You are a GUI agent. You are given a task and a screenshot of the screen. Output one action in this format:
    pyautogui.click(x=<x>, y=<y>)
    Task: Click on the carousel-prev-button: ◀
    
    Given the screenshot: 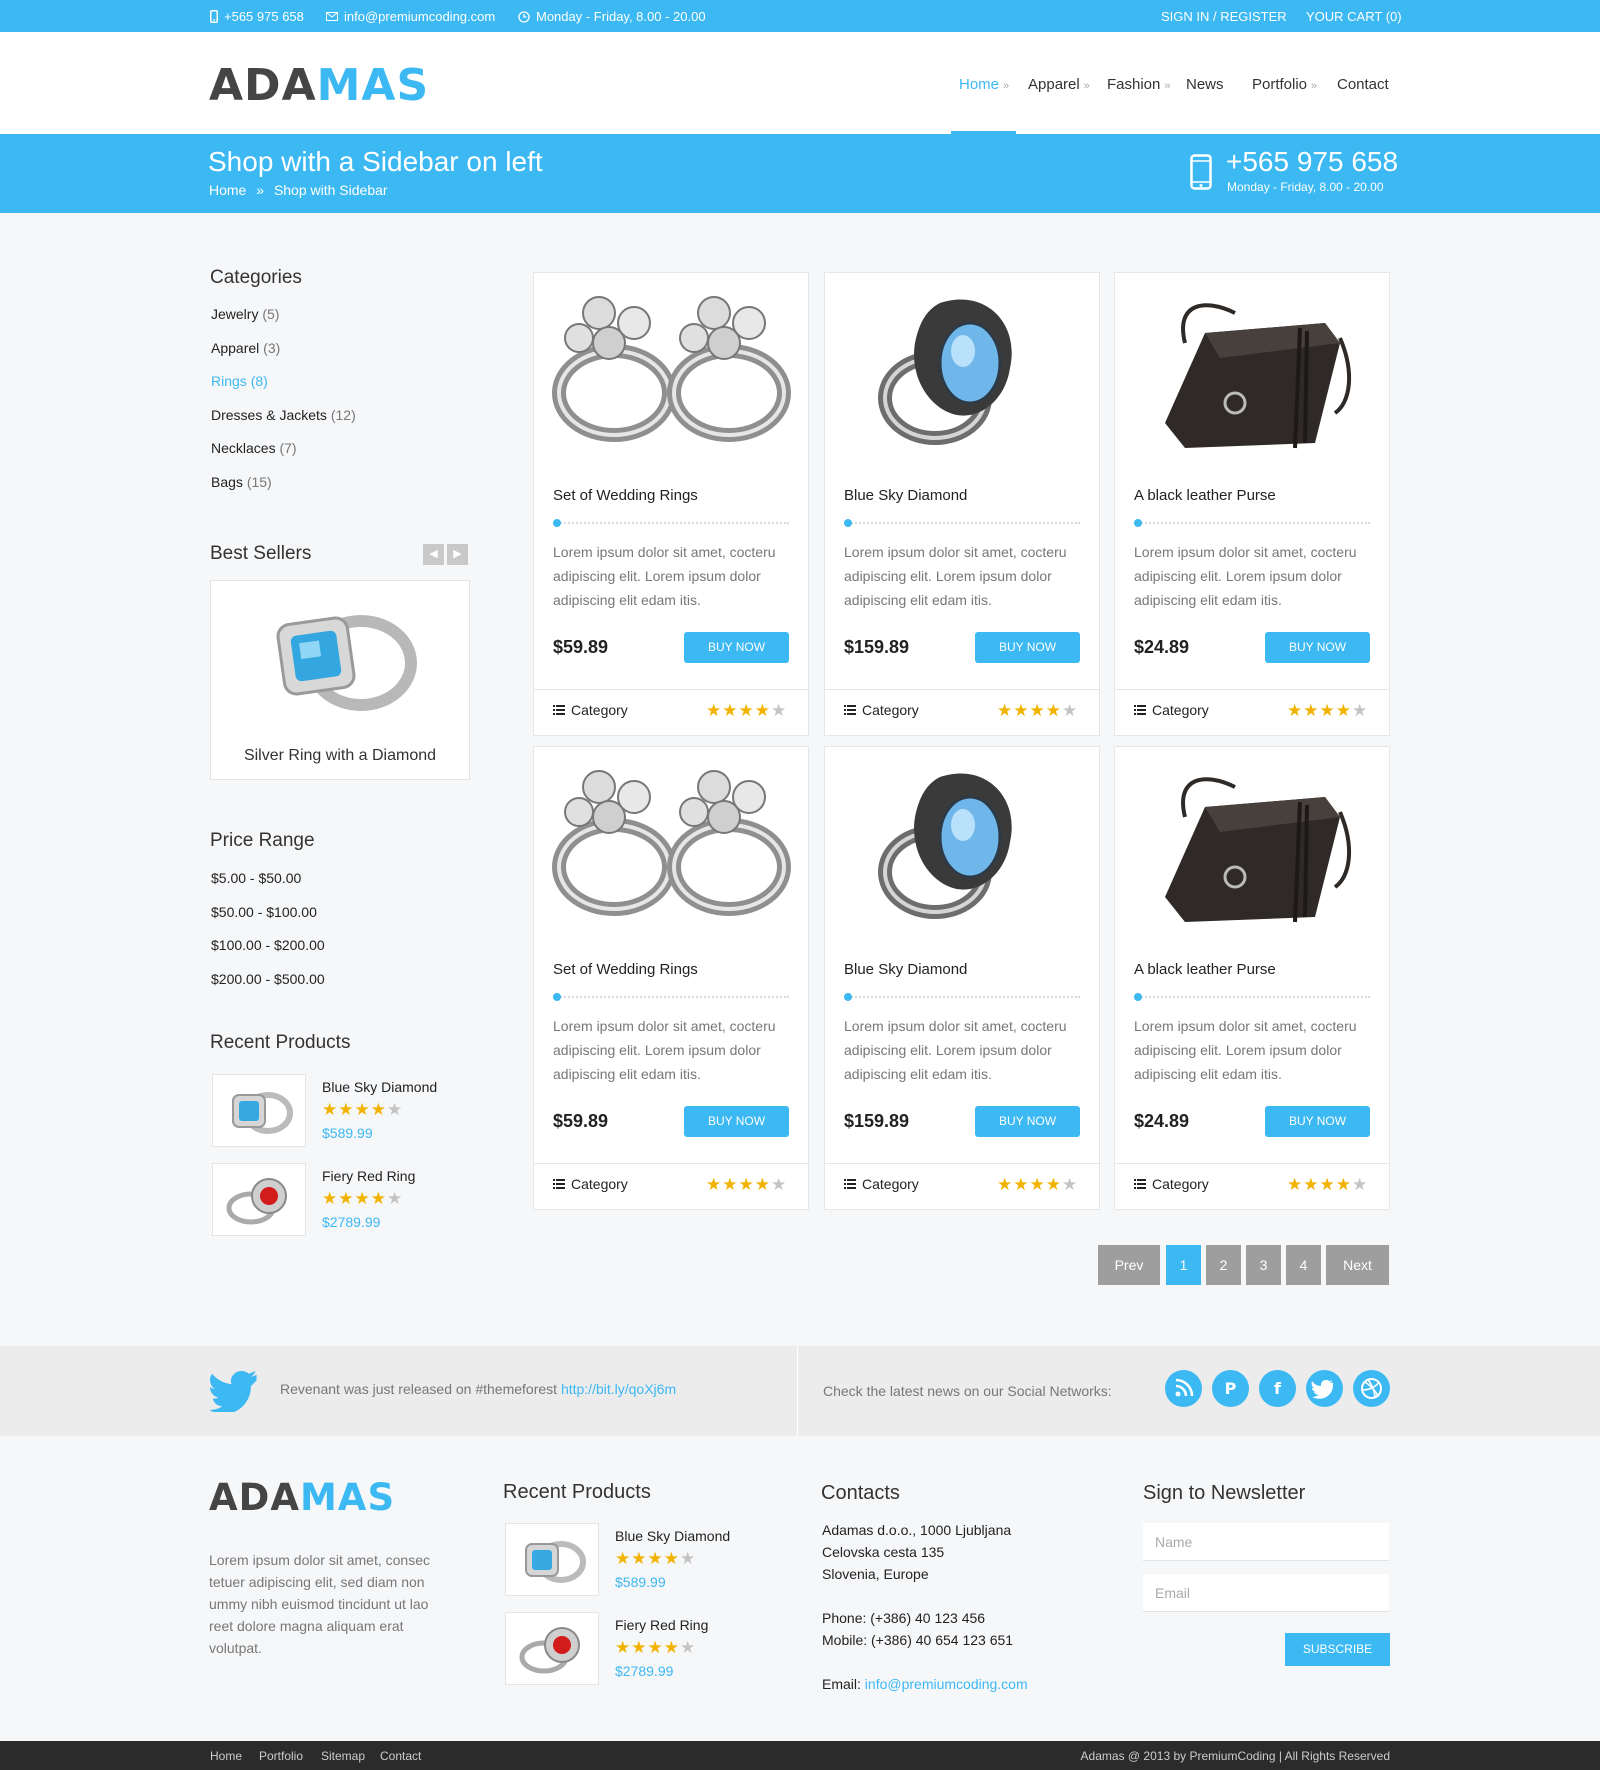 What is the action you would take?
    pyautogui.click(x=433, y=554)
    